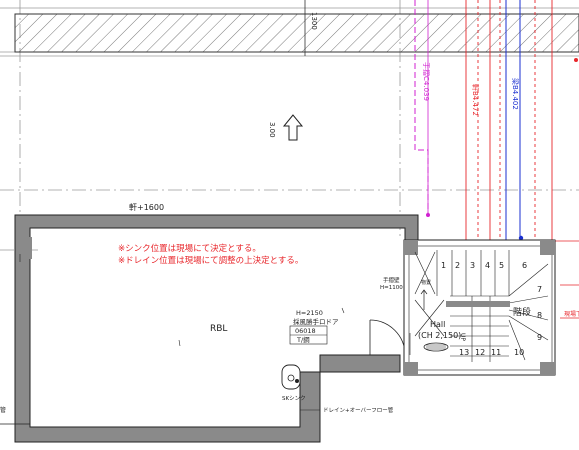 The width and height of the screenshot is (579, 450). What do you see at coordinates (519, 352) in the screenshot?
I see `stair-step-number: 10` at bounding box center [519, 352].